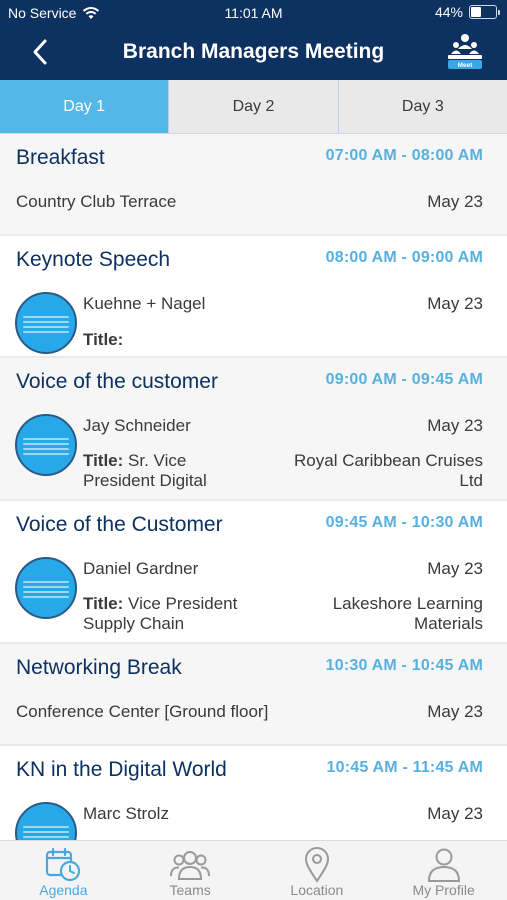  I want to click on tab-day-2: Day 2, so click(252, 106).